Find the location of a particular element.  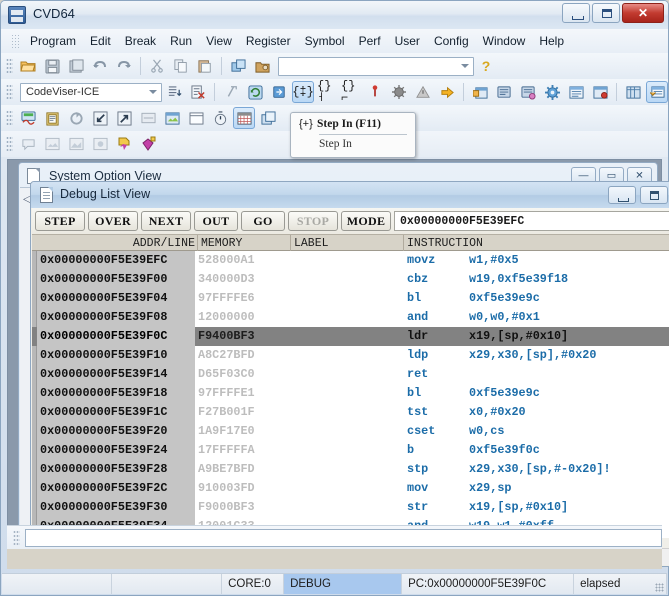

table-row: 0x00000000F5E39F2C 910003FD mov x29,sp is located at coordinates (350, 488).